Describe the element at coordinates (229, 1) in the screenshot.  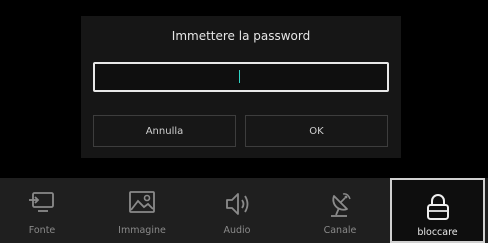
I see `top-text-fragment` at that location.